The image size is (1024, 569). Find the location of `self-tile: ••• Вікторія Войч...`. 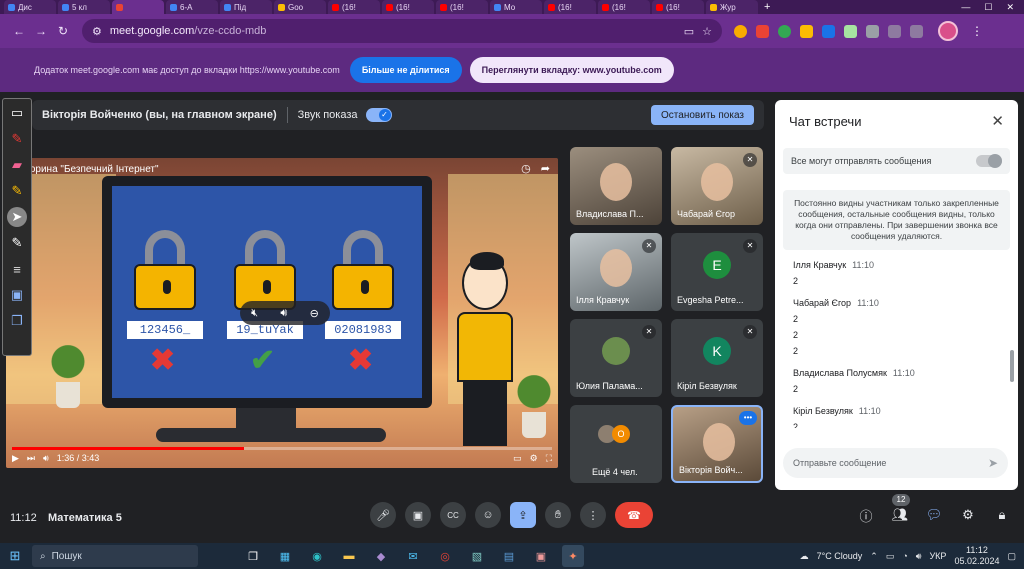

self-tile: ••• Вікторія Войч... is located at coordinates (717, 444).